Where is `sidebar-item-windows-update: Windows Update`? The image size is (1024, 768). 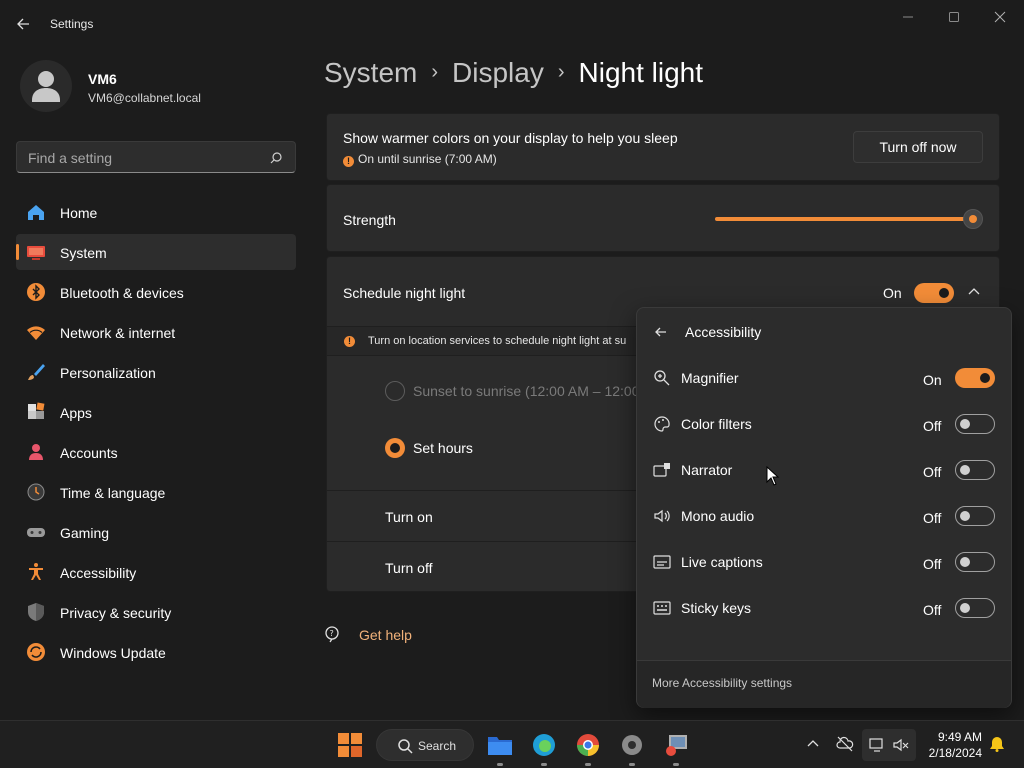
sidebar-item-windows-update: Windows Update is located at coordinates (156, 652).